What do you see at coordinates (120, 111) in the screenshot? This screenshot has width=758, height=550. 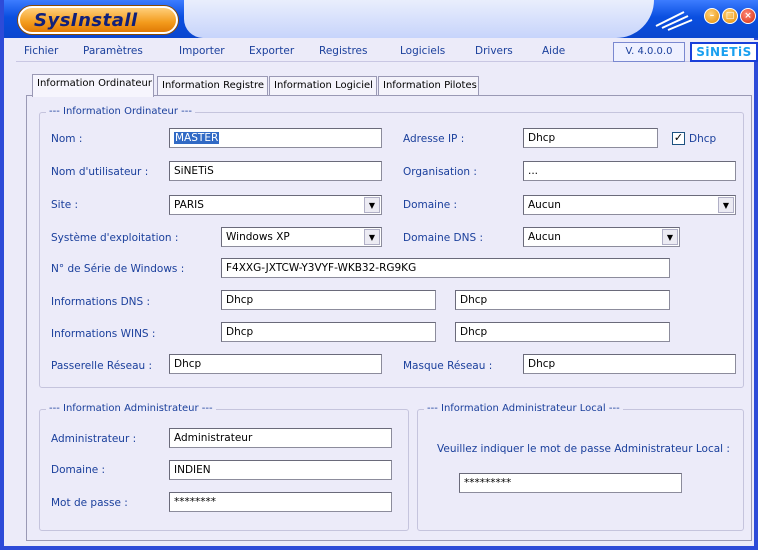 I see `group-title-computer: --- Information Ordinateur ---` at bounding box center [120, 111].